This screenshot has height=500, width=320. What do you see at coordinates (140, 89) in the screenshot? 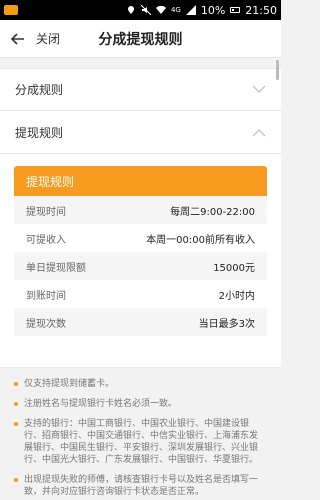
I see `section-share-rules: 分成规则` at bounding box center [140, 89].